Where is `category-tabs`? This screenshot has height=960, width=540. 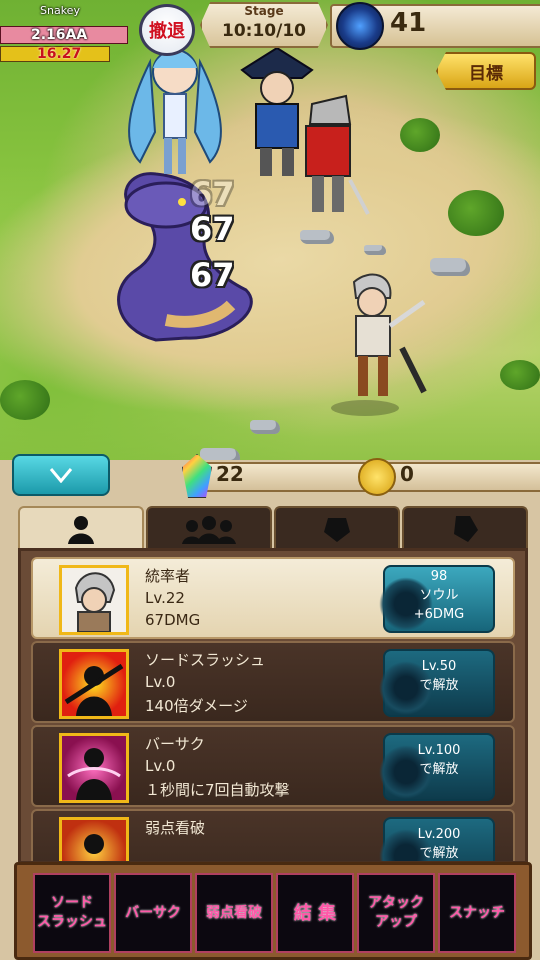
category-tabs is located at coordinates (273, 528).